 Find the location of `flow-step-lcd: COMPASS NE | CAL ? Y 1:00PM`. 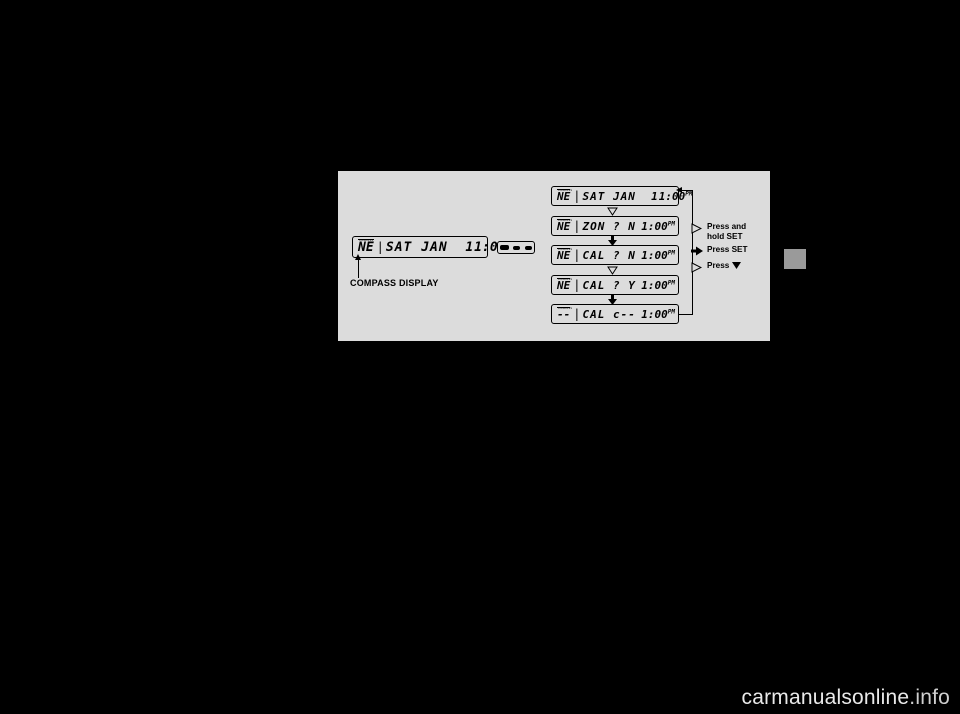

flow-step-lcd: COMPASS NE | CAL ? Y 1:00PM is located at coordinates (615, 285).